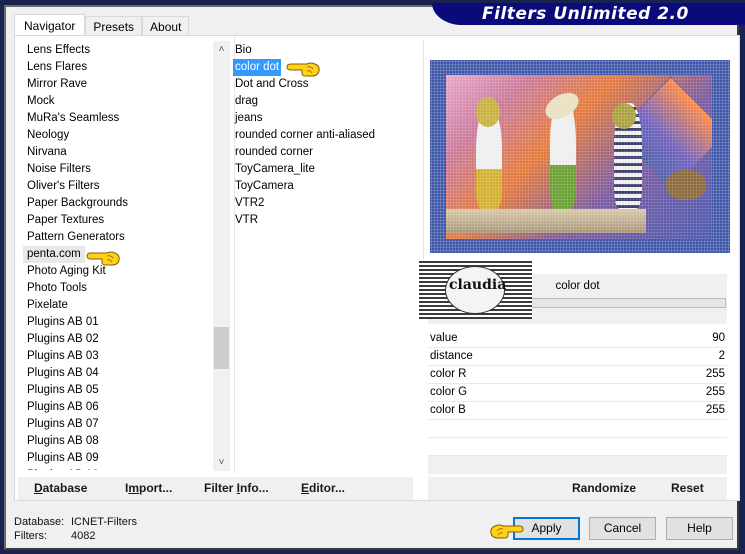 The width and height of the screenshot is (745, 554). What do you see at coordinates (221, 348) in the screenshot?
I see `scroll-thumb` at bounding box center [221, 348].